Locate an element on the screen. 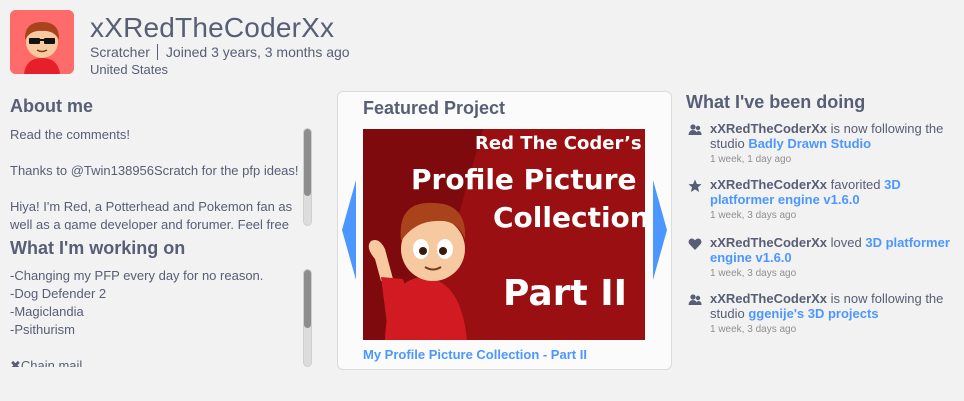 Image resolution: width=964 pixels, height=401 pixels. activity-target: Badly Drawn Studio is located at coordinates (809, 143).